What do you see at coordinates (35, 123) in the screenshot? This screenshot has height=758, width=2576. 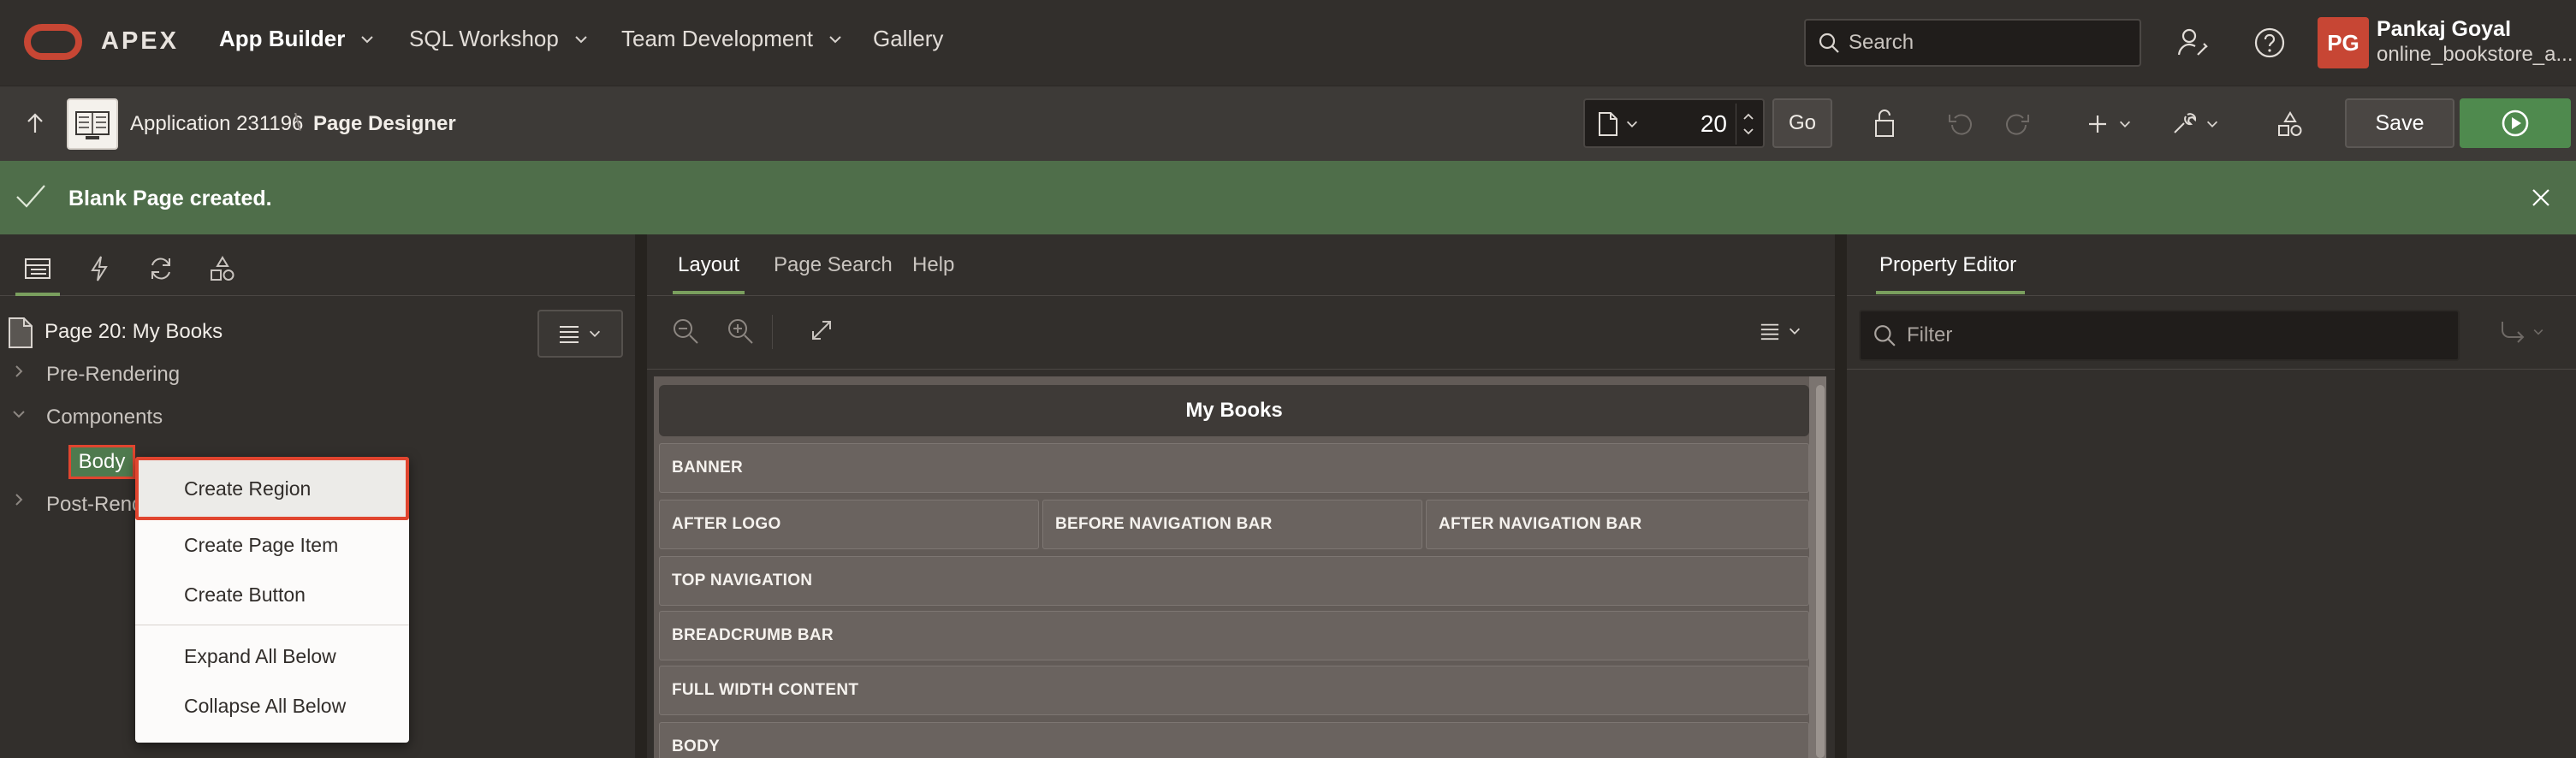 I see `arrow-up-icon` at bounding box center [35, 123].